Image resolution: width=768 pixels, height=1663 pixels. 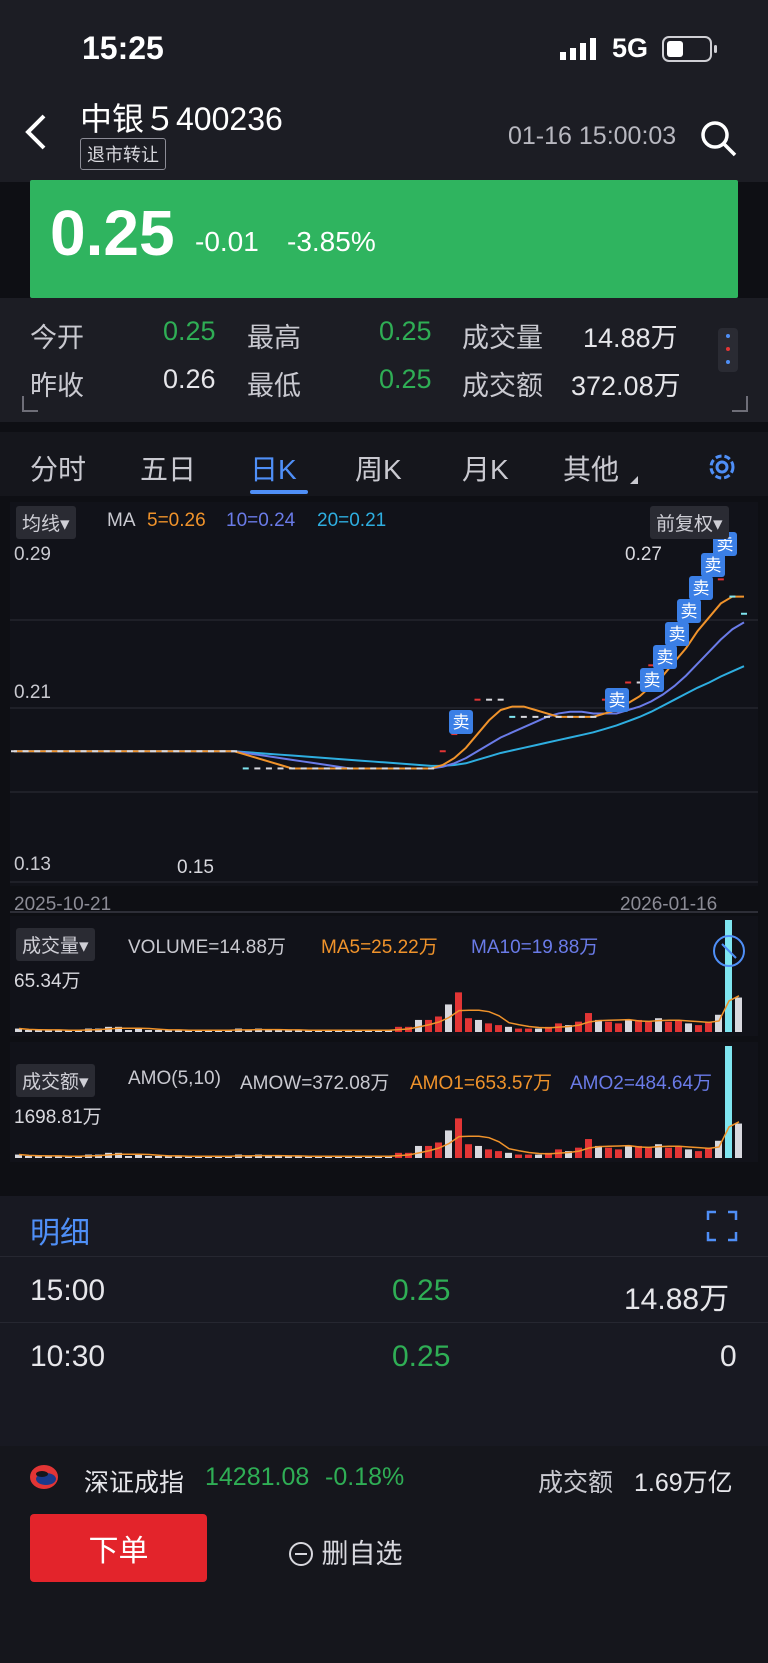 What do you see at coordinates (261, 520) in the screenshot?
I see `ma10-value: 10=0.24` at bounding box center [261, 520].